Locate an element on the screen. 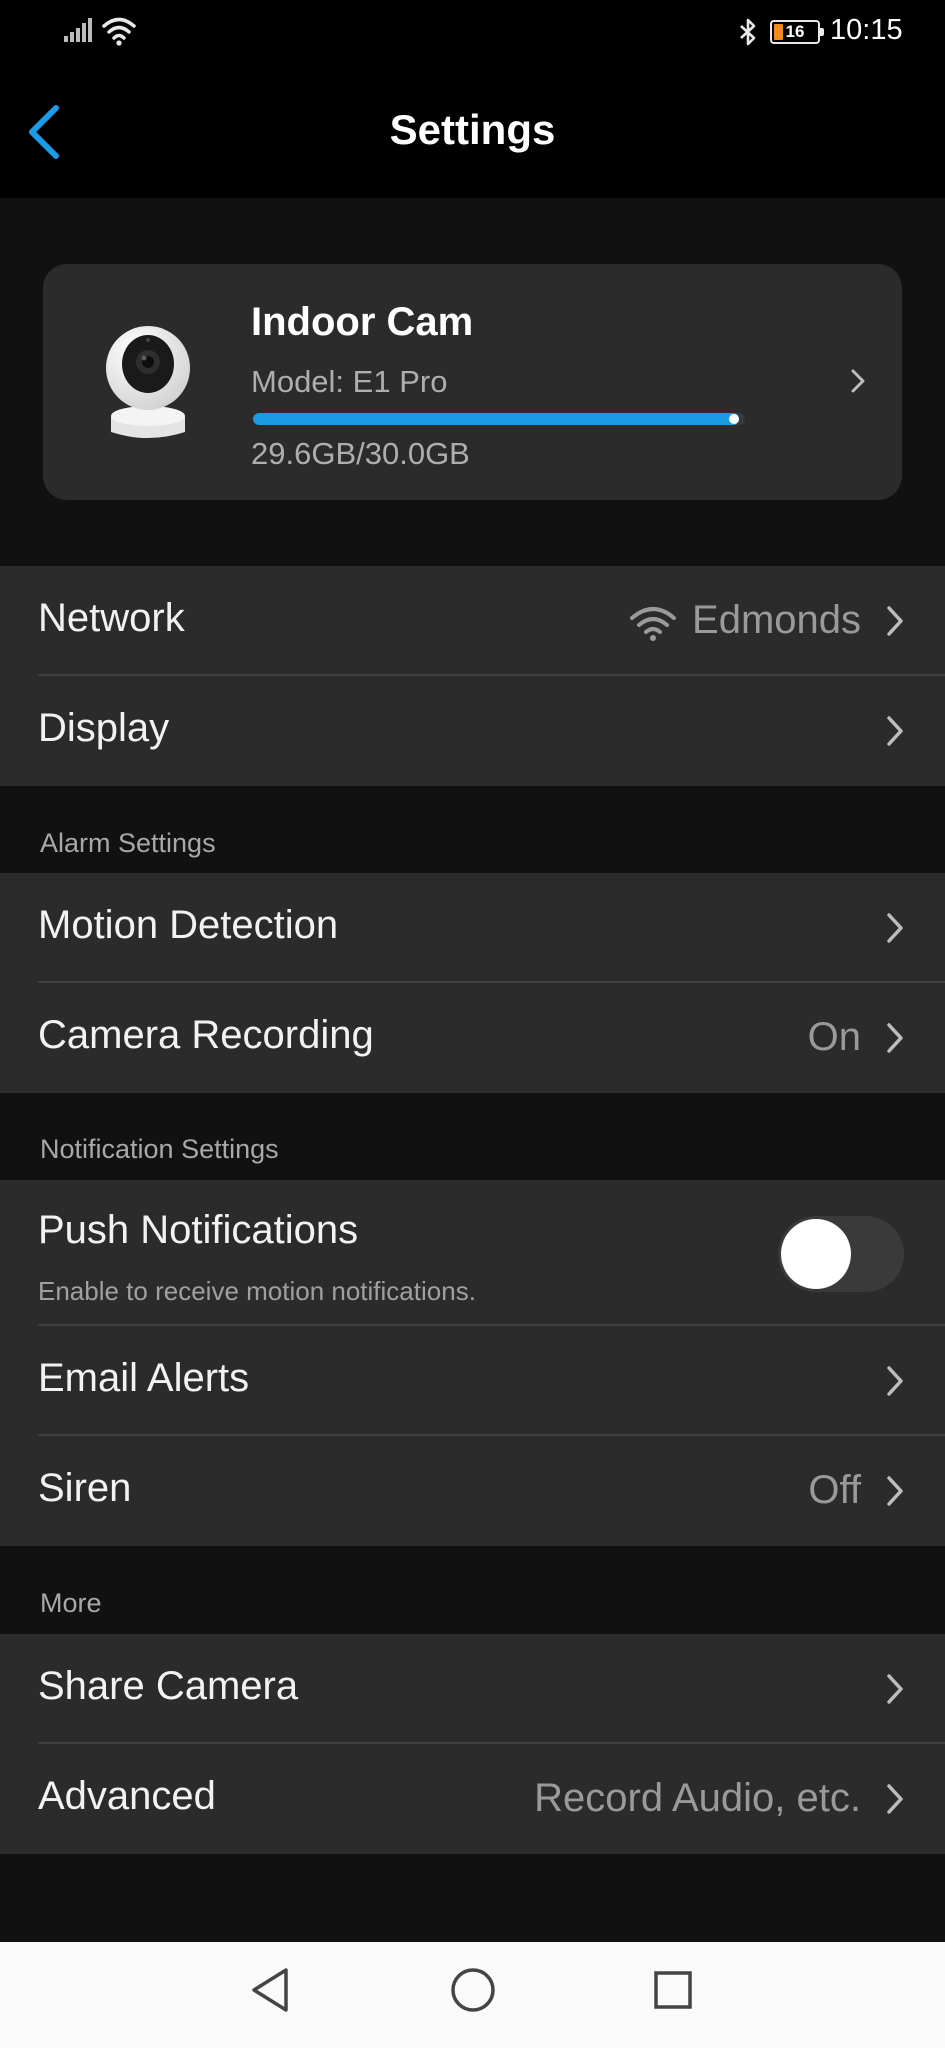 The image size is (945, 2048). storage-progress-fill is located at coordinates (496, 419).